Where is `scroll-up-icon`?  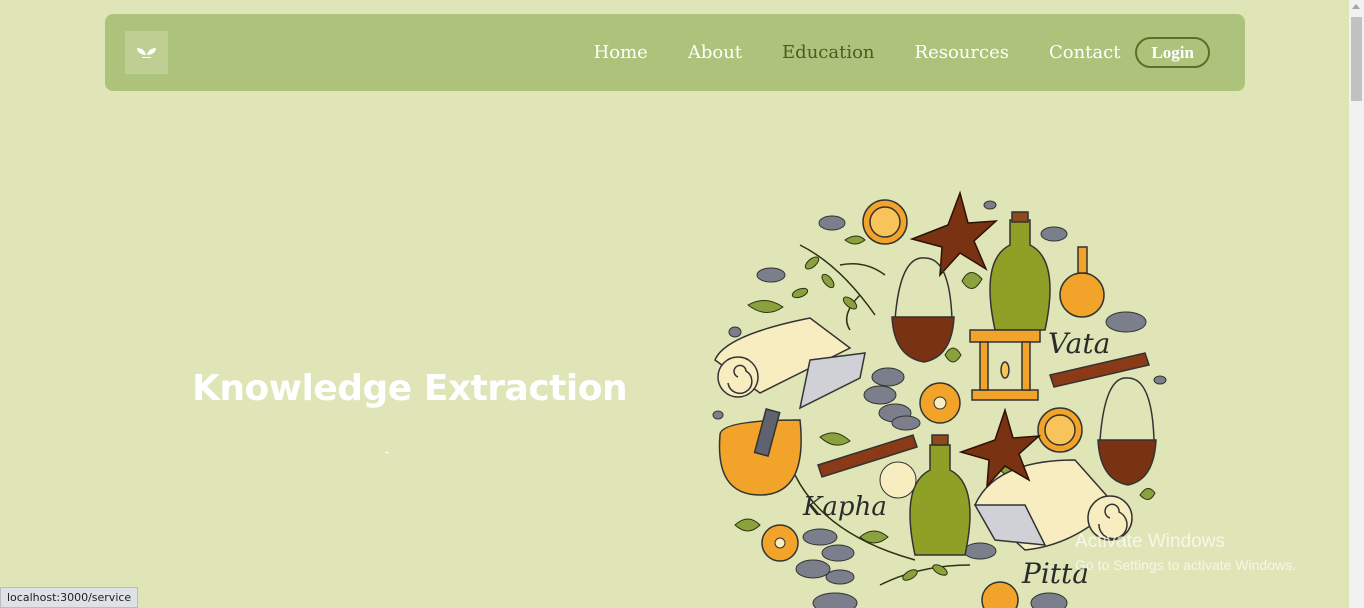
scroll-up-icon is located at coordinates (1356, 6).